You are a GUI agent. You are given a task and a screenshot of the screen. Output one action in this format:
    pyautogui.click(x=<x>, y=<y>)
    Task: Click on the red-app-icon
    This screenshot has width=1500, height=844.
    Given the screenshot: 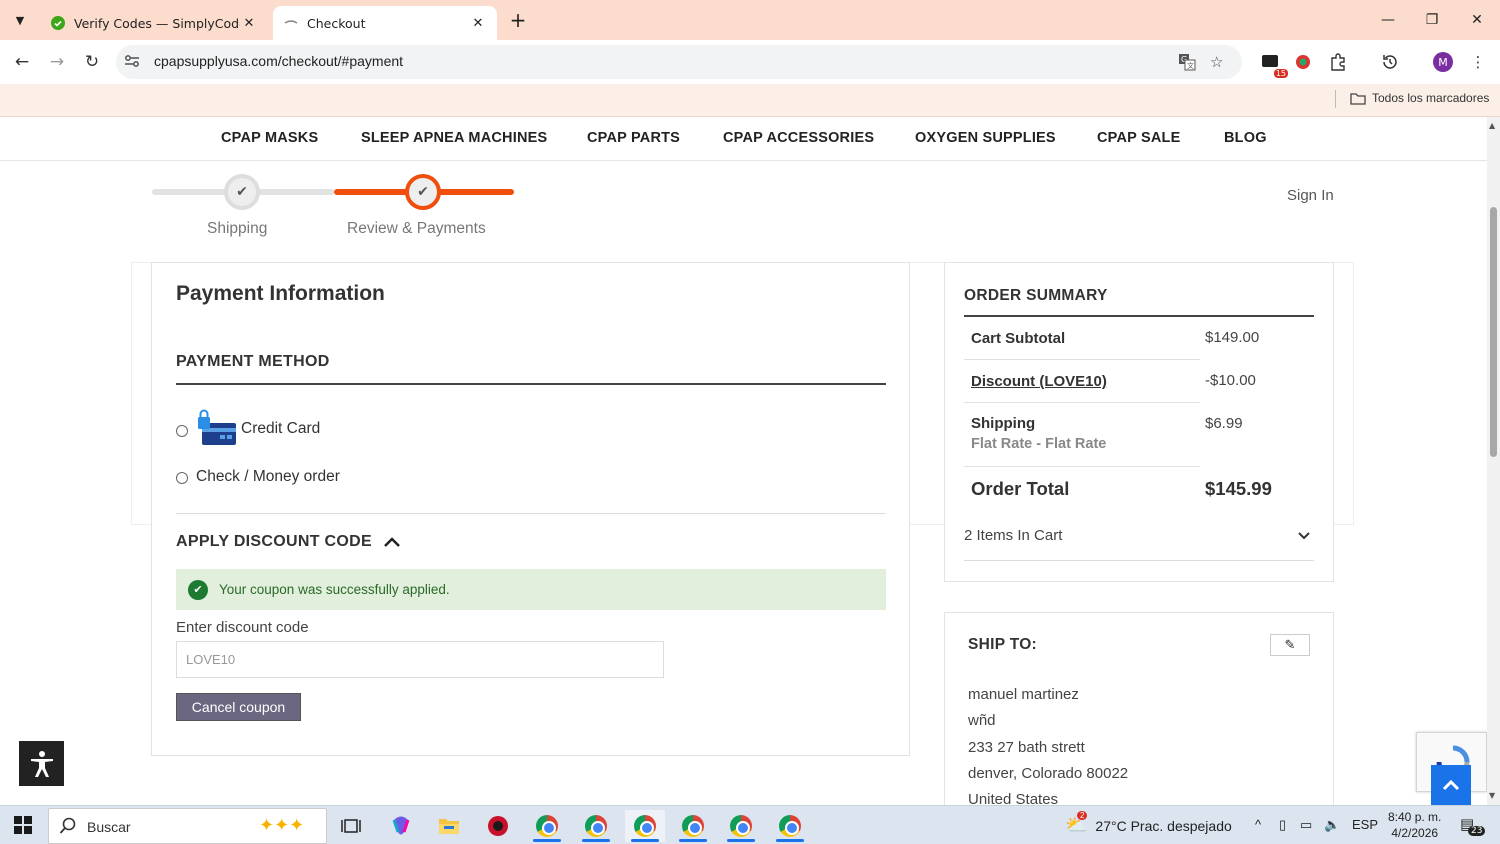 What is the action you would take?
    pyautogui.click(x=498, y=826)
    